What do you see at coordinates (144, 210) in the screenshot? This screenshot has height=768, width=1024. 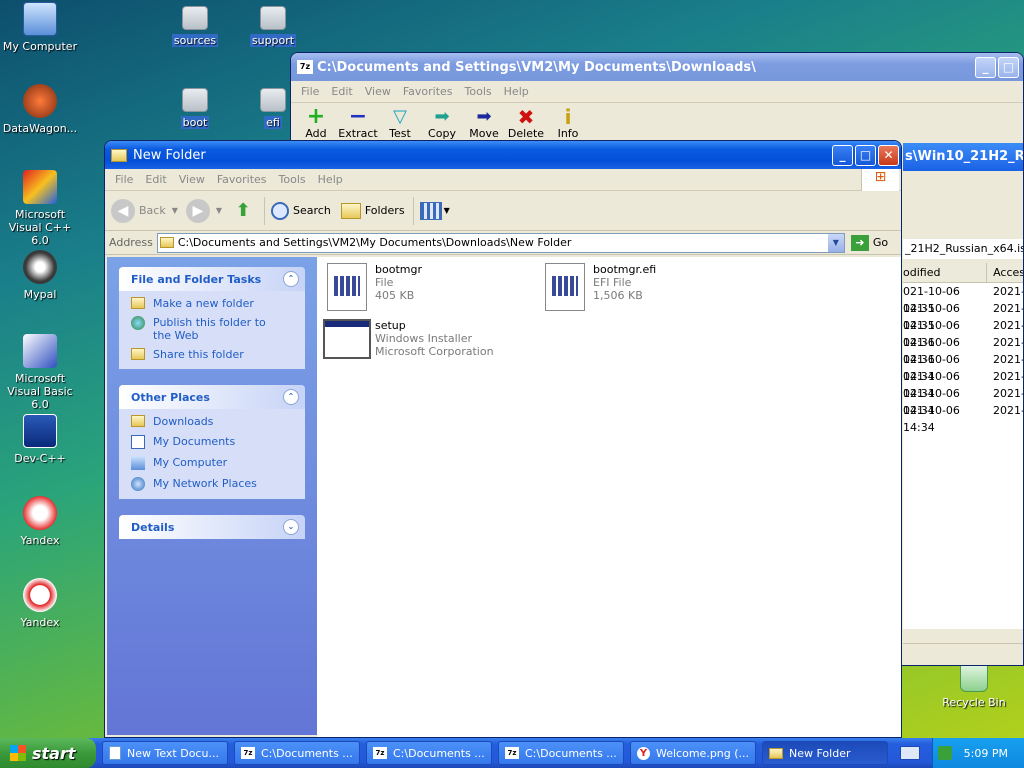 I see `back-button: ◀ Back ▼` at bounding box center [144, 210].